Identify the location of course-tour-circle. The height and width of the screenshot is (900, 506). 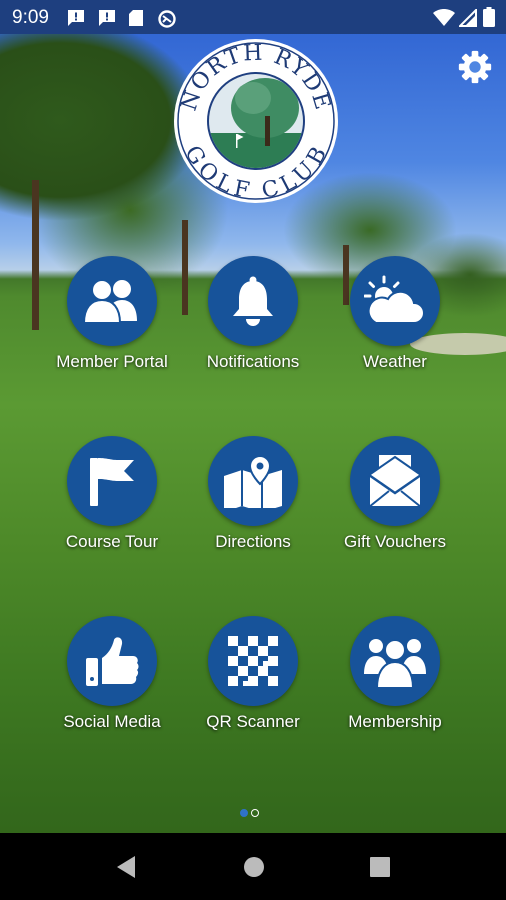
(112, 481).